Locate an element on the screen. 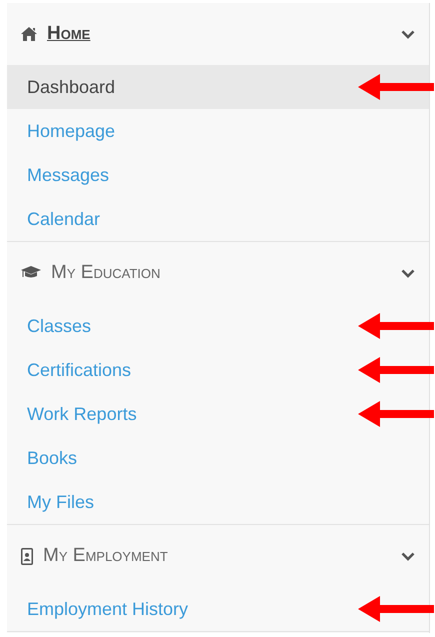  nav-link: Homepage is located at coordinates (218, 131).